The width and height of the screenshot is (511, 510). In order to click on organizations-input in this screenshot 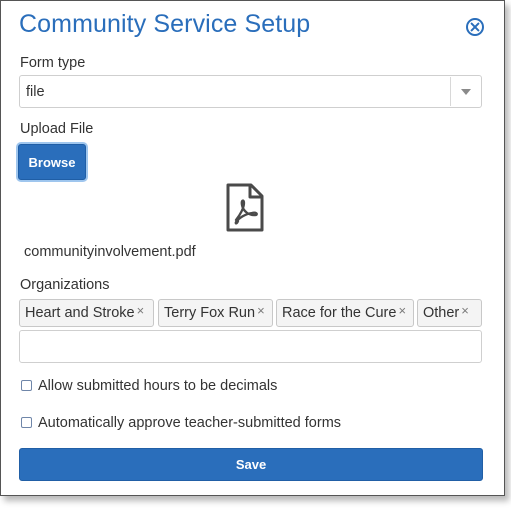, I will do `click(250, 346)`.